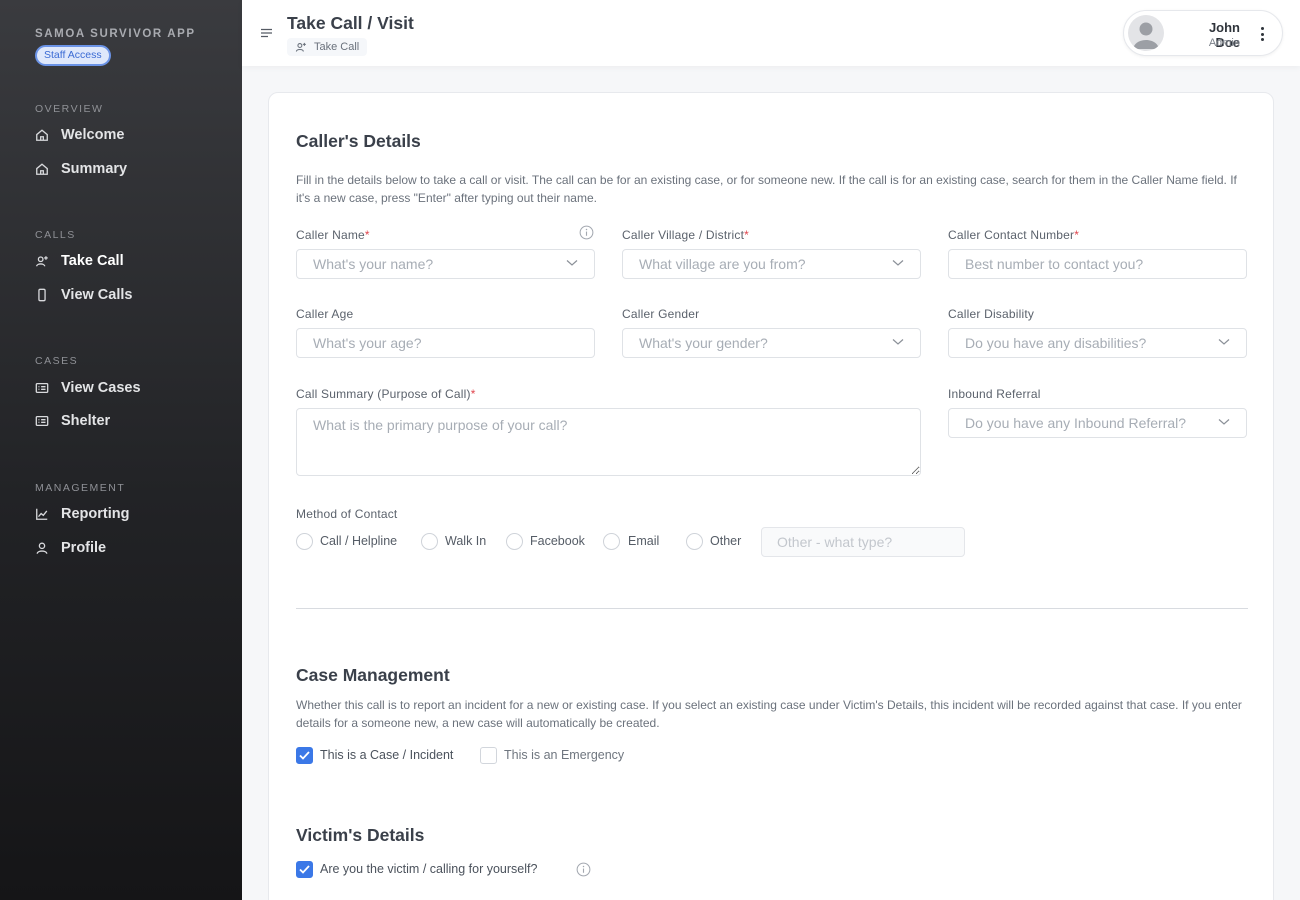  I want to click on sidebar-item-take-call: Take Call, so click(79, 261).